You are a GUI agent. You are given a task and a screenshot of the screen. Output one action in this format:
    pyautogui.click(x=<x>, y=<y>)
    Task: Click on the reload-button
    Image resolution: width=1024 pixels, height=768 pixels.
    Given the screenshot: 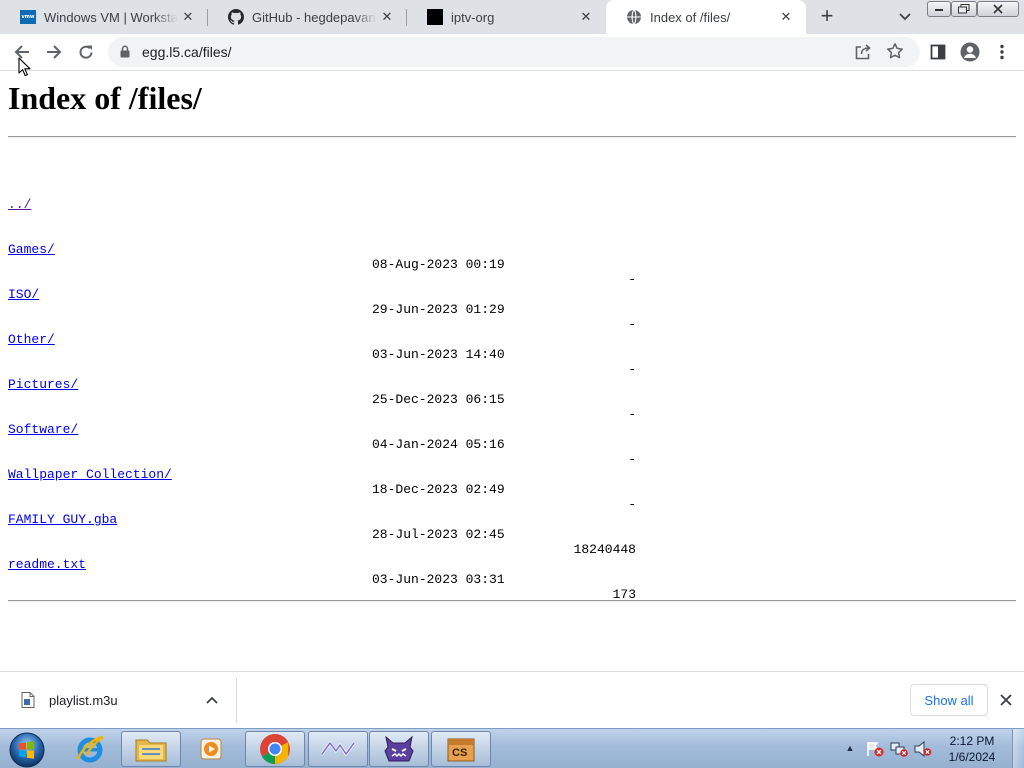 What is the action you would take?
    pyautogui.click(x=86, y=52)
    